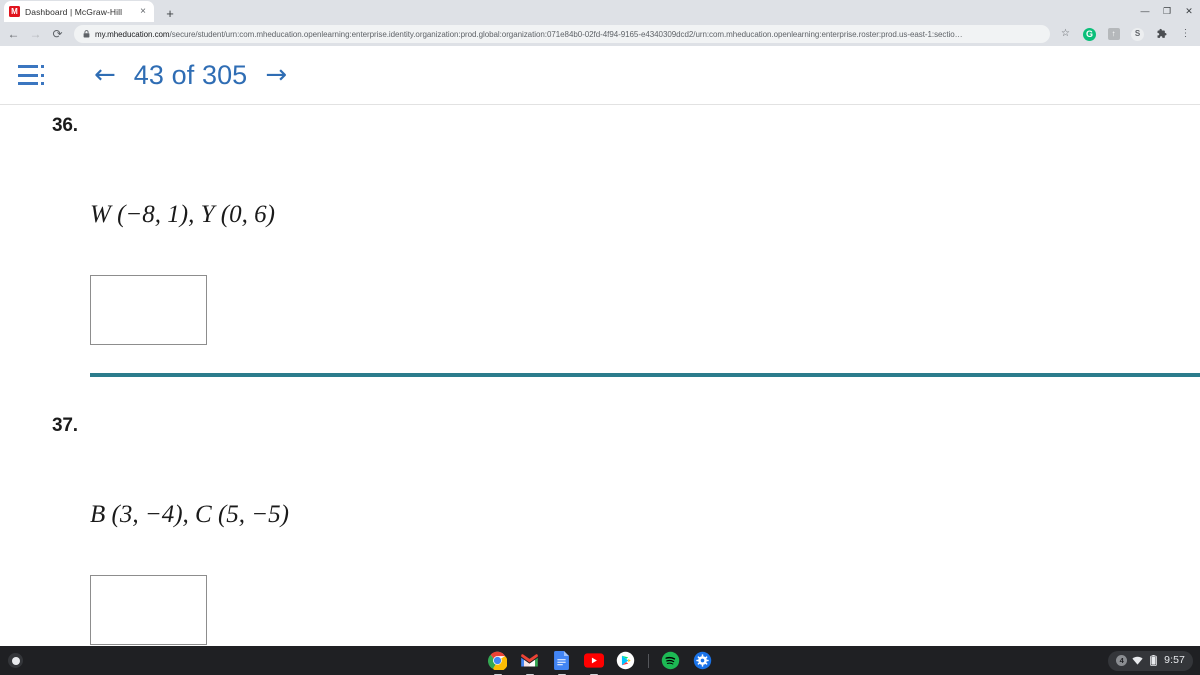  I want to click on shelf-item-spotify, so click(671, 661).